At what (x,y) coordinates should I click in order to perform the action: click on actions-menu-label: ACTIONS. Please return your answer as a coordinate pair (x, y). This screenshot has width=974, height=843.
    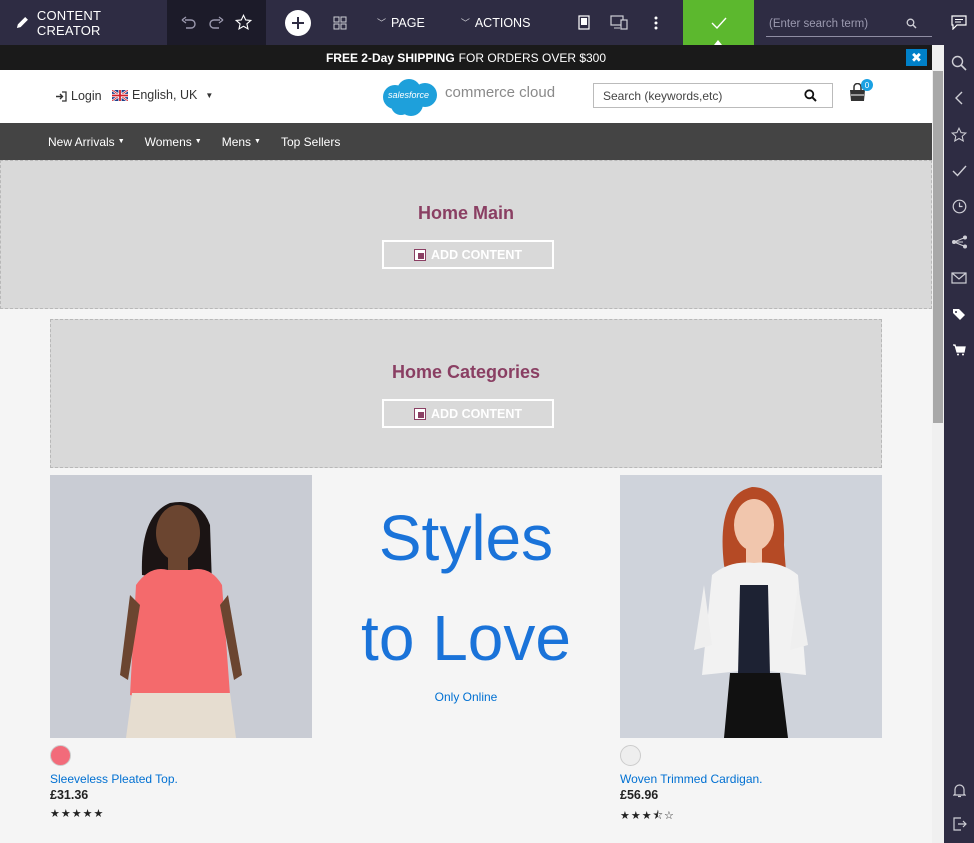
    Looking at the image, I should click on (502, 22).